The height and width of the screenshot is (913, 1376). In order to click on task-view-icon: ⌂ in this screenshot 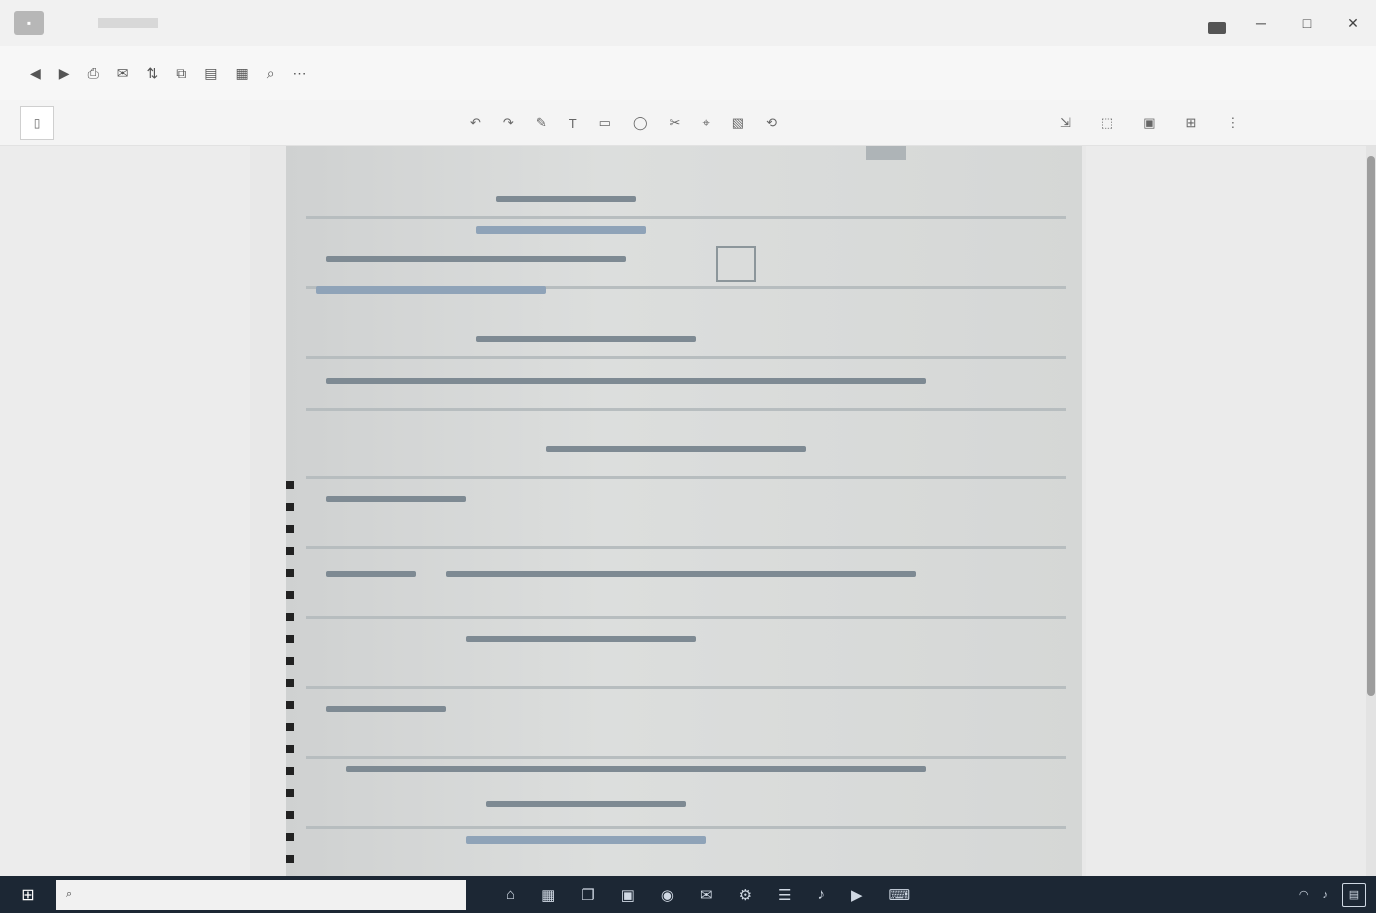, I will do `click(510, 894)`.